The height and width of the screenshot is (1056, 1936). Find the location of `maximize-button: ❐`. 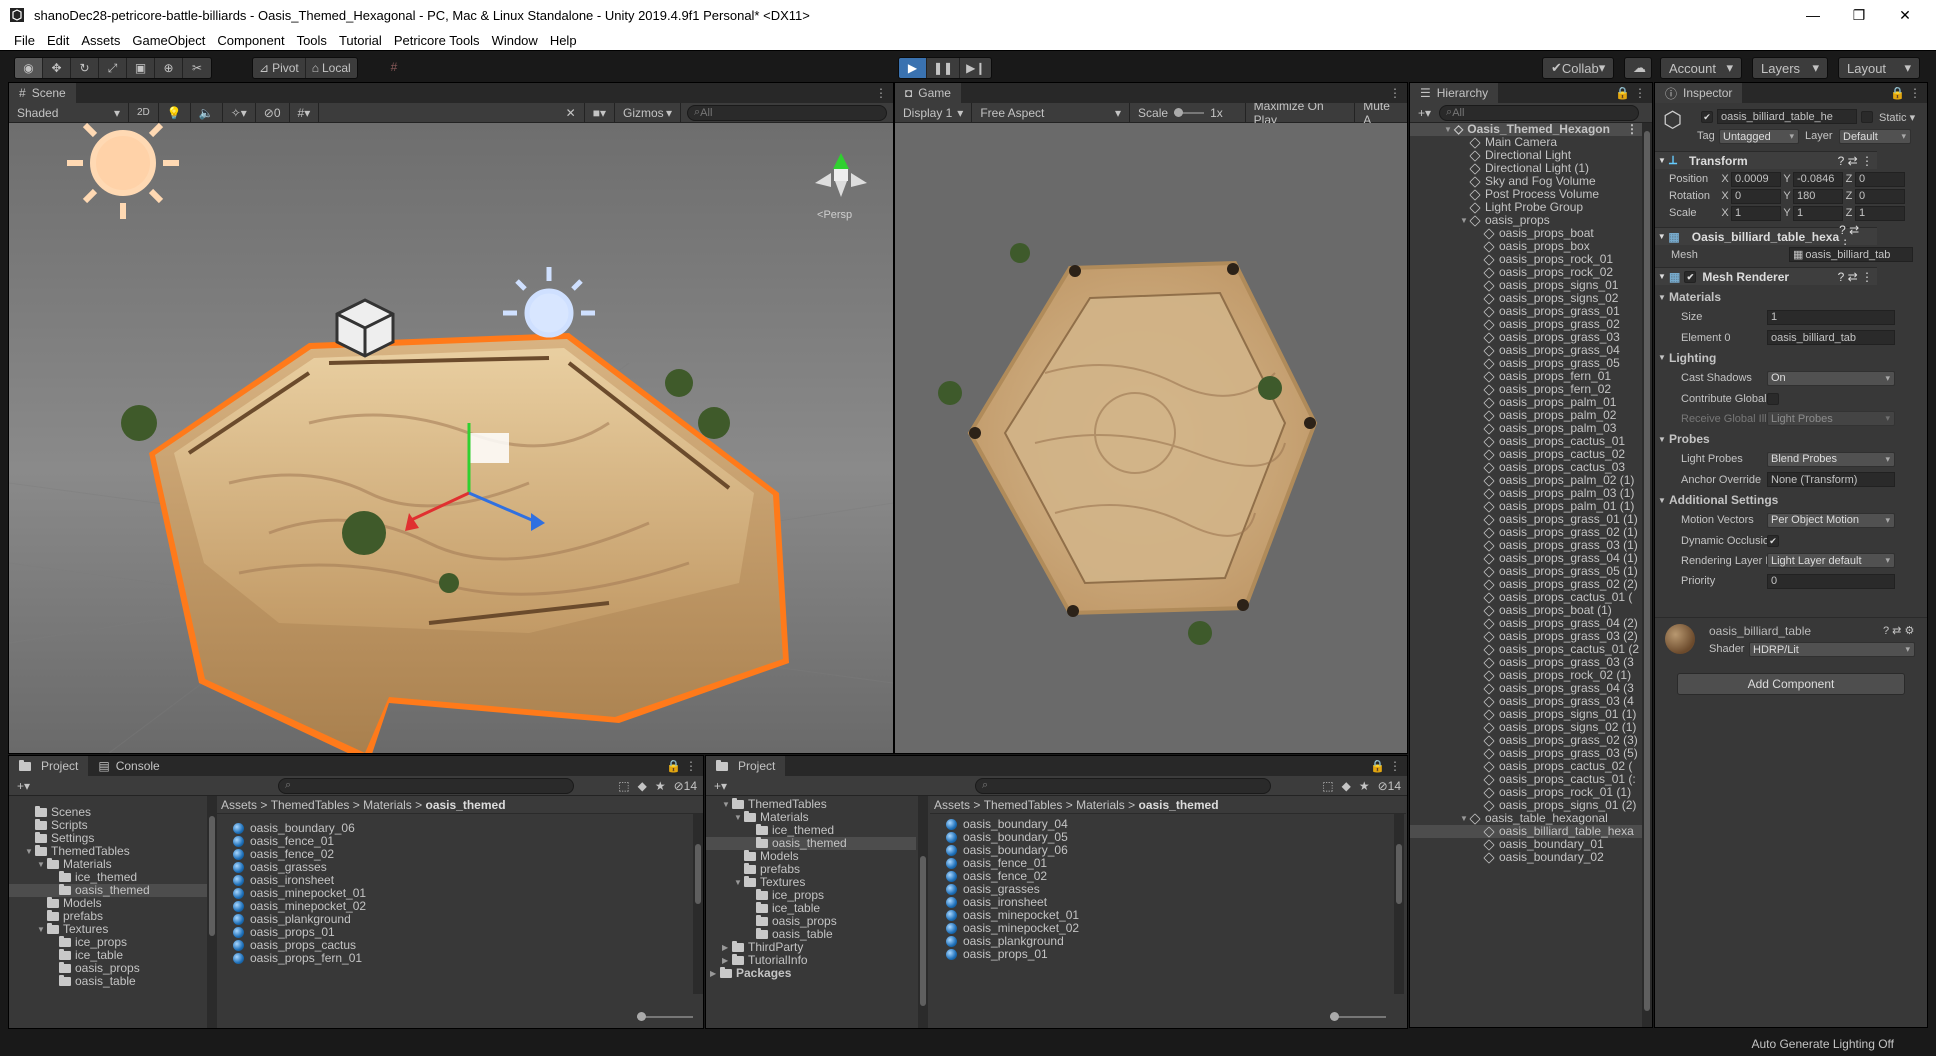

maximize-button: ❐ is located at coordinates (1859, 15).